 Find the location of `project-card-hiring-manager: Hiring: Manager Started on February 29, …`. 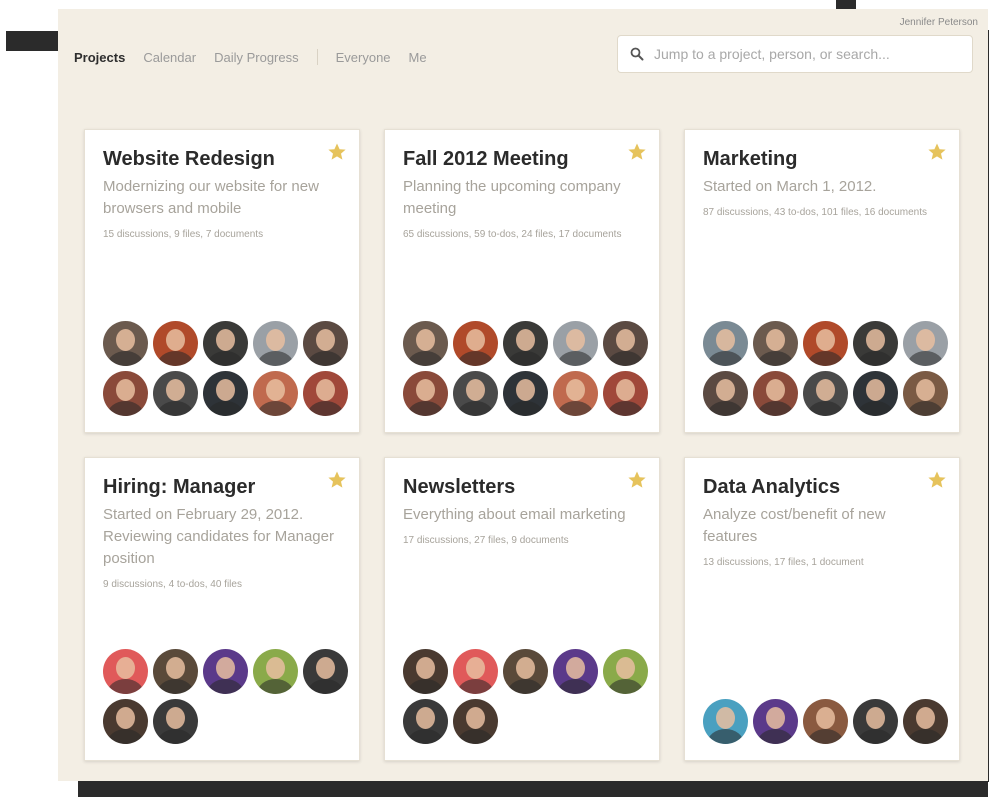

project-card-hiring-manager: Hiring: Manager Started on February 29, … is located at coordinates (222, 609).